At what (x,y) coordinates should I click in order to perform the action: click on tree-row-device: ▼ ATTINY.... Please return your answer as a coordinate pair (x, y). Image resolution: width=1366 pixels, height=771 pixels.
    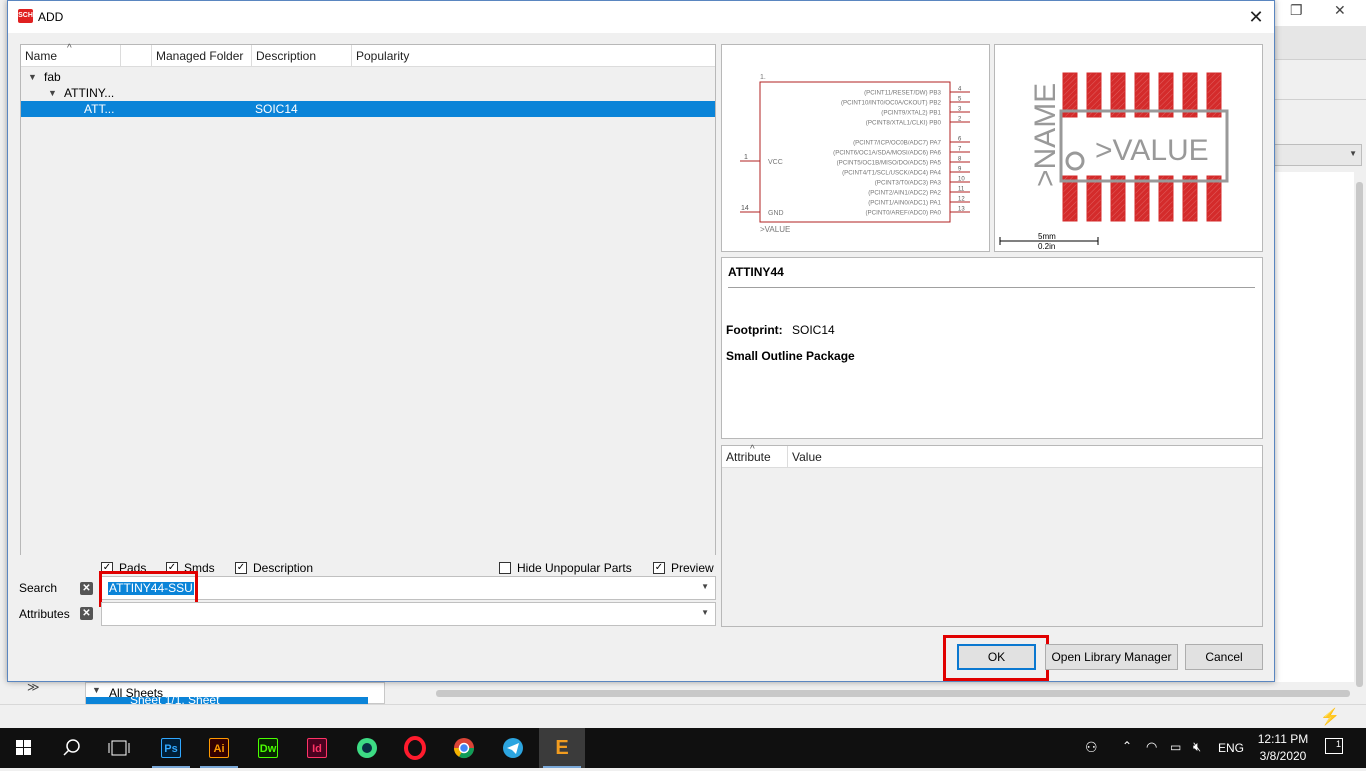
    Looking at the image, I should click on (368, 93).